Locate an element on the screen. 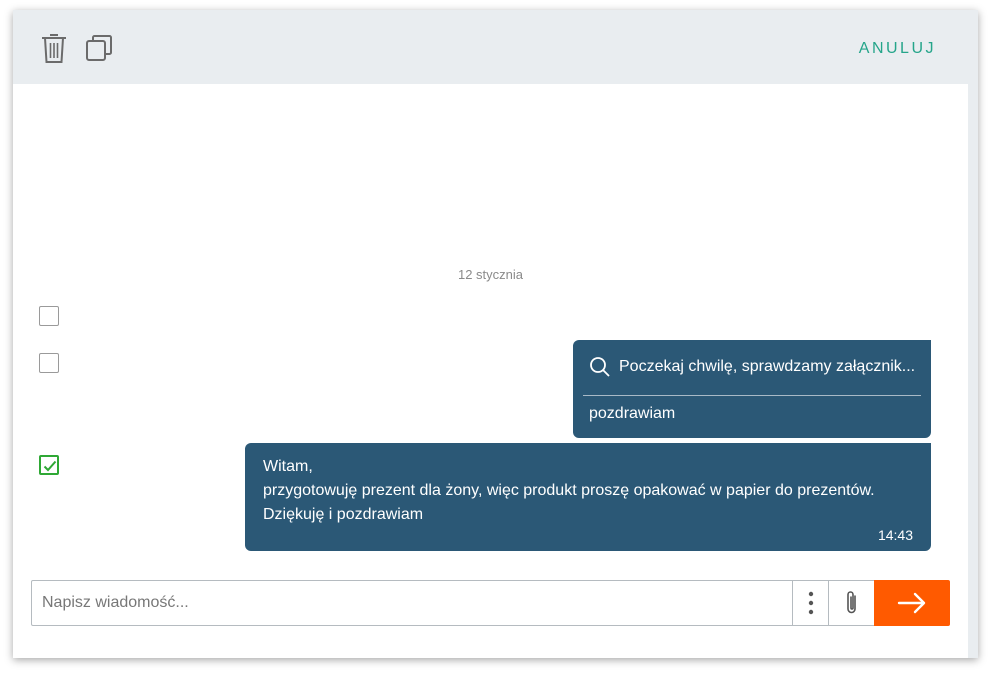  date-separator: 12 stycznia is located at coordinates (490, 274).